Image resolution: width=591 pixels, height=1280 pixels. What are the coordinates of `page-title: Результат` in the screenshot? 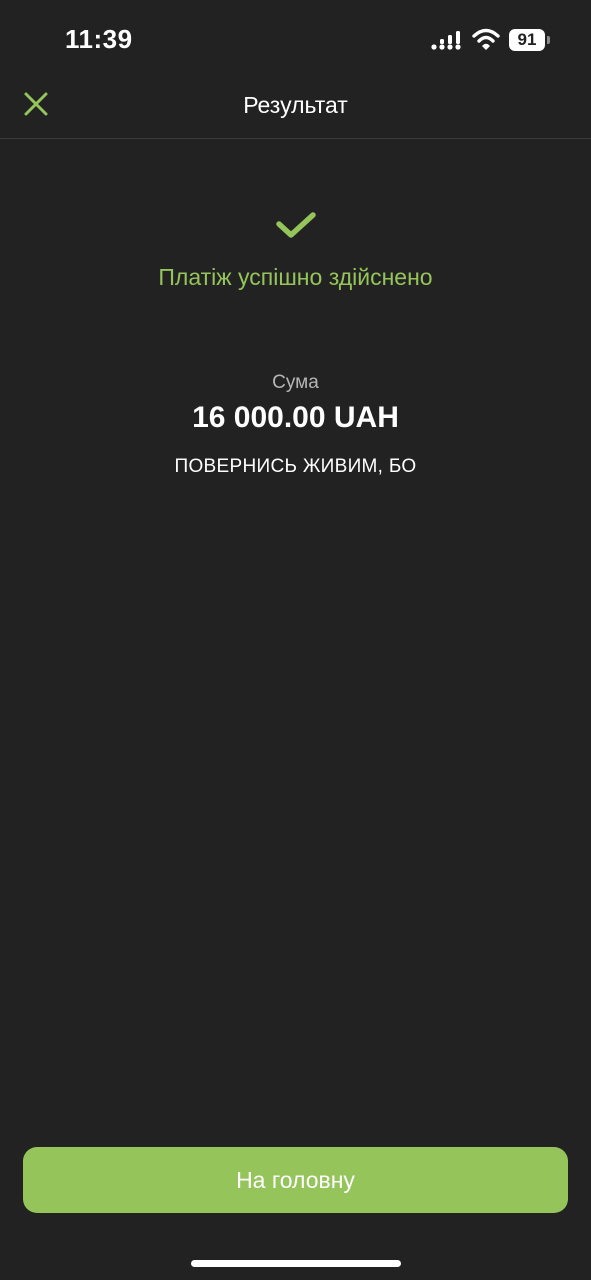 It's located at (295, 105).